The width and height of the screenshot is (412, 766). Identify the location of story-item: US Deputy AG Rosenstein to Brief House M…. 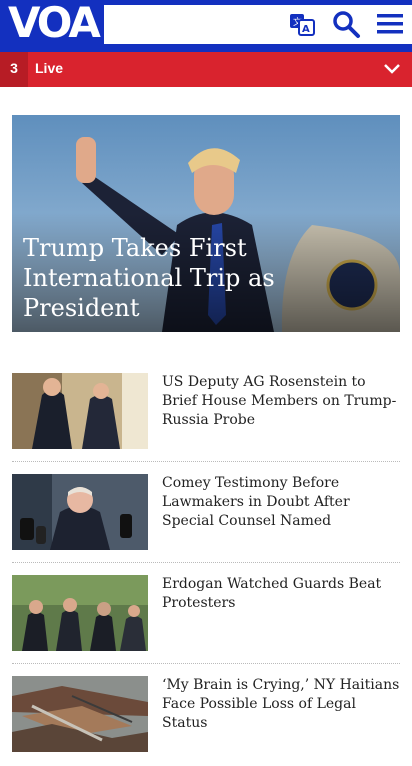
(206, 418).